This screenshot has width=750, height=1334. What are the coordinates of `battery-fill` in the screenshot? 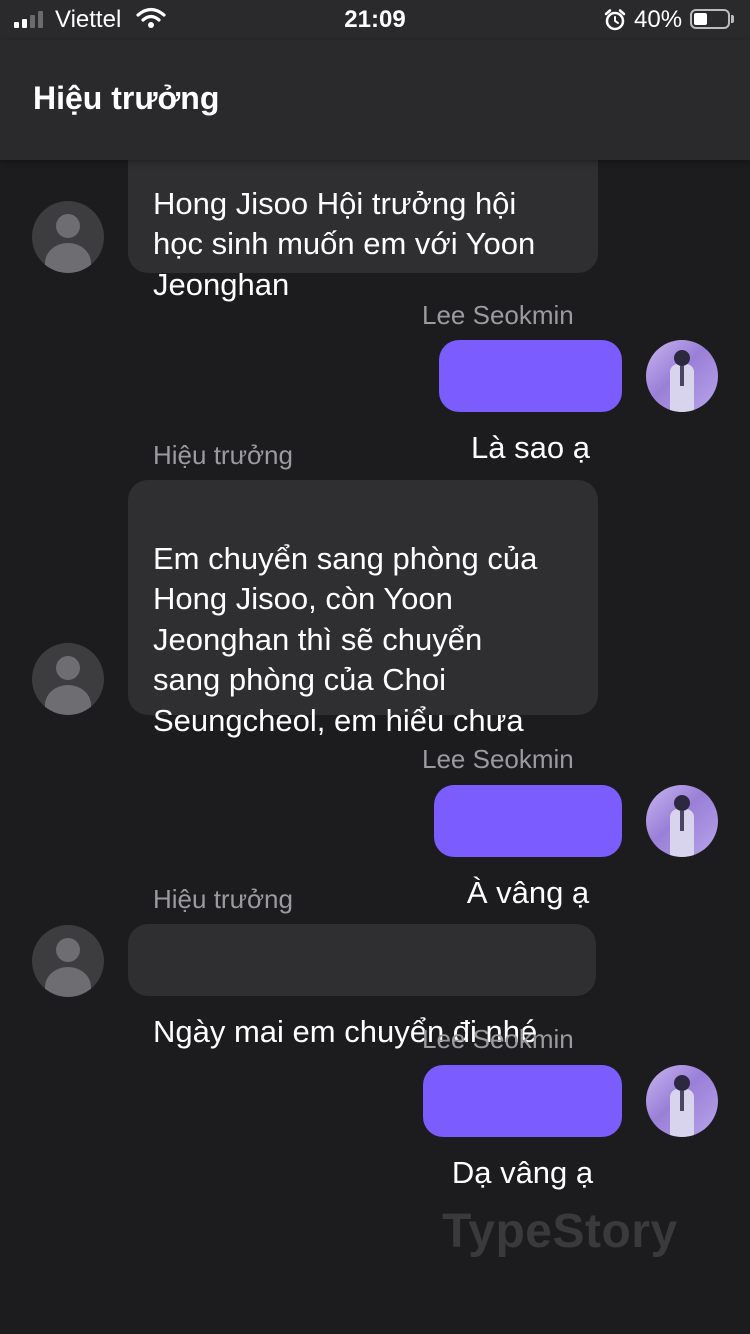 It's located at (700, 19).